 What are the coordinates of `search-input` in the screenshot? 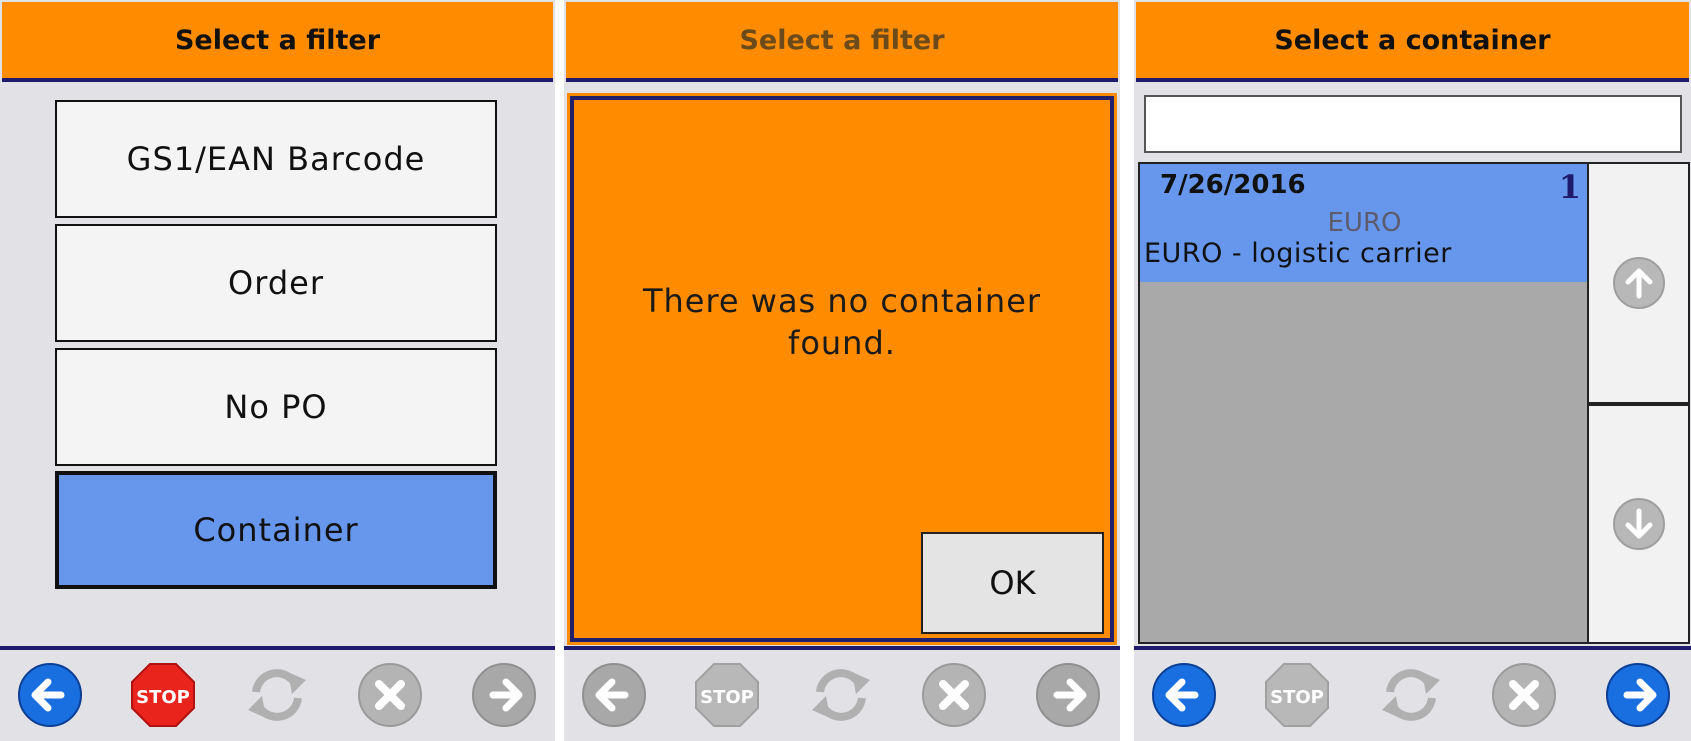 It's located at (1413, 124).